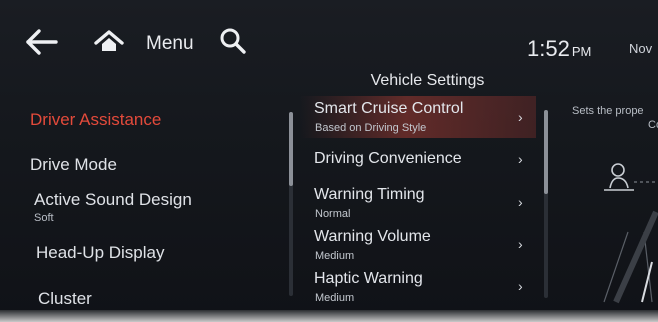 Image resolution: width=658 pixels, height=322 pixels. I want to click on car-driver-illustration, so click(607, 231).